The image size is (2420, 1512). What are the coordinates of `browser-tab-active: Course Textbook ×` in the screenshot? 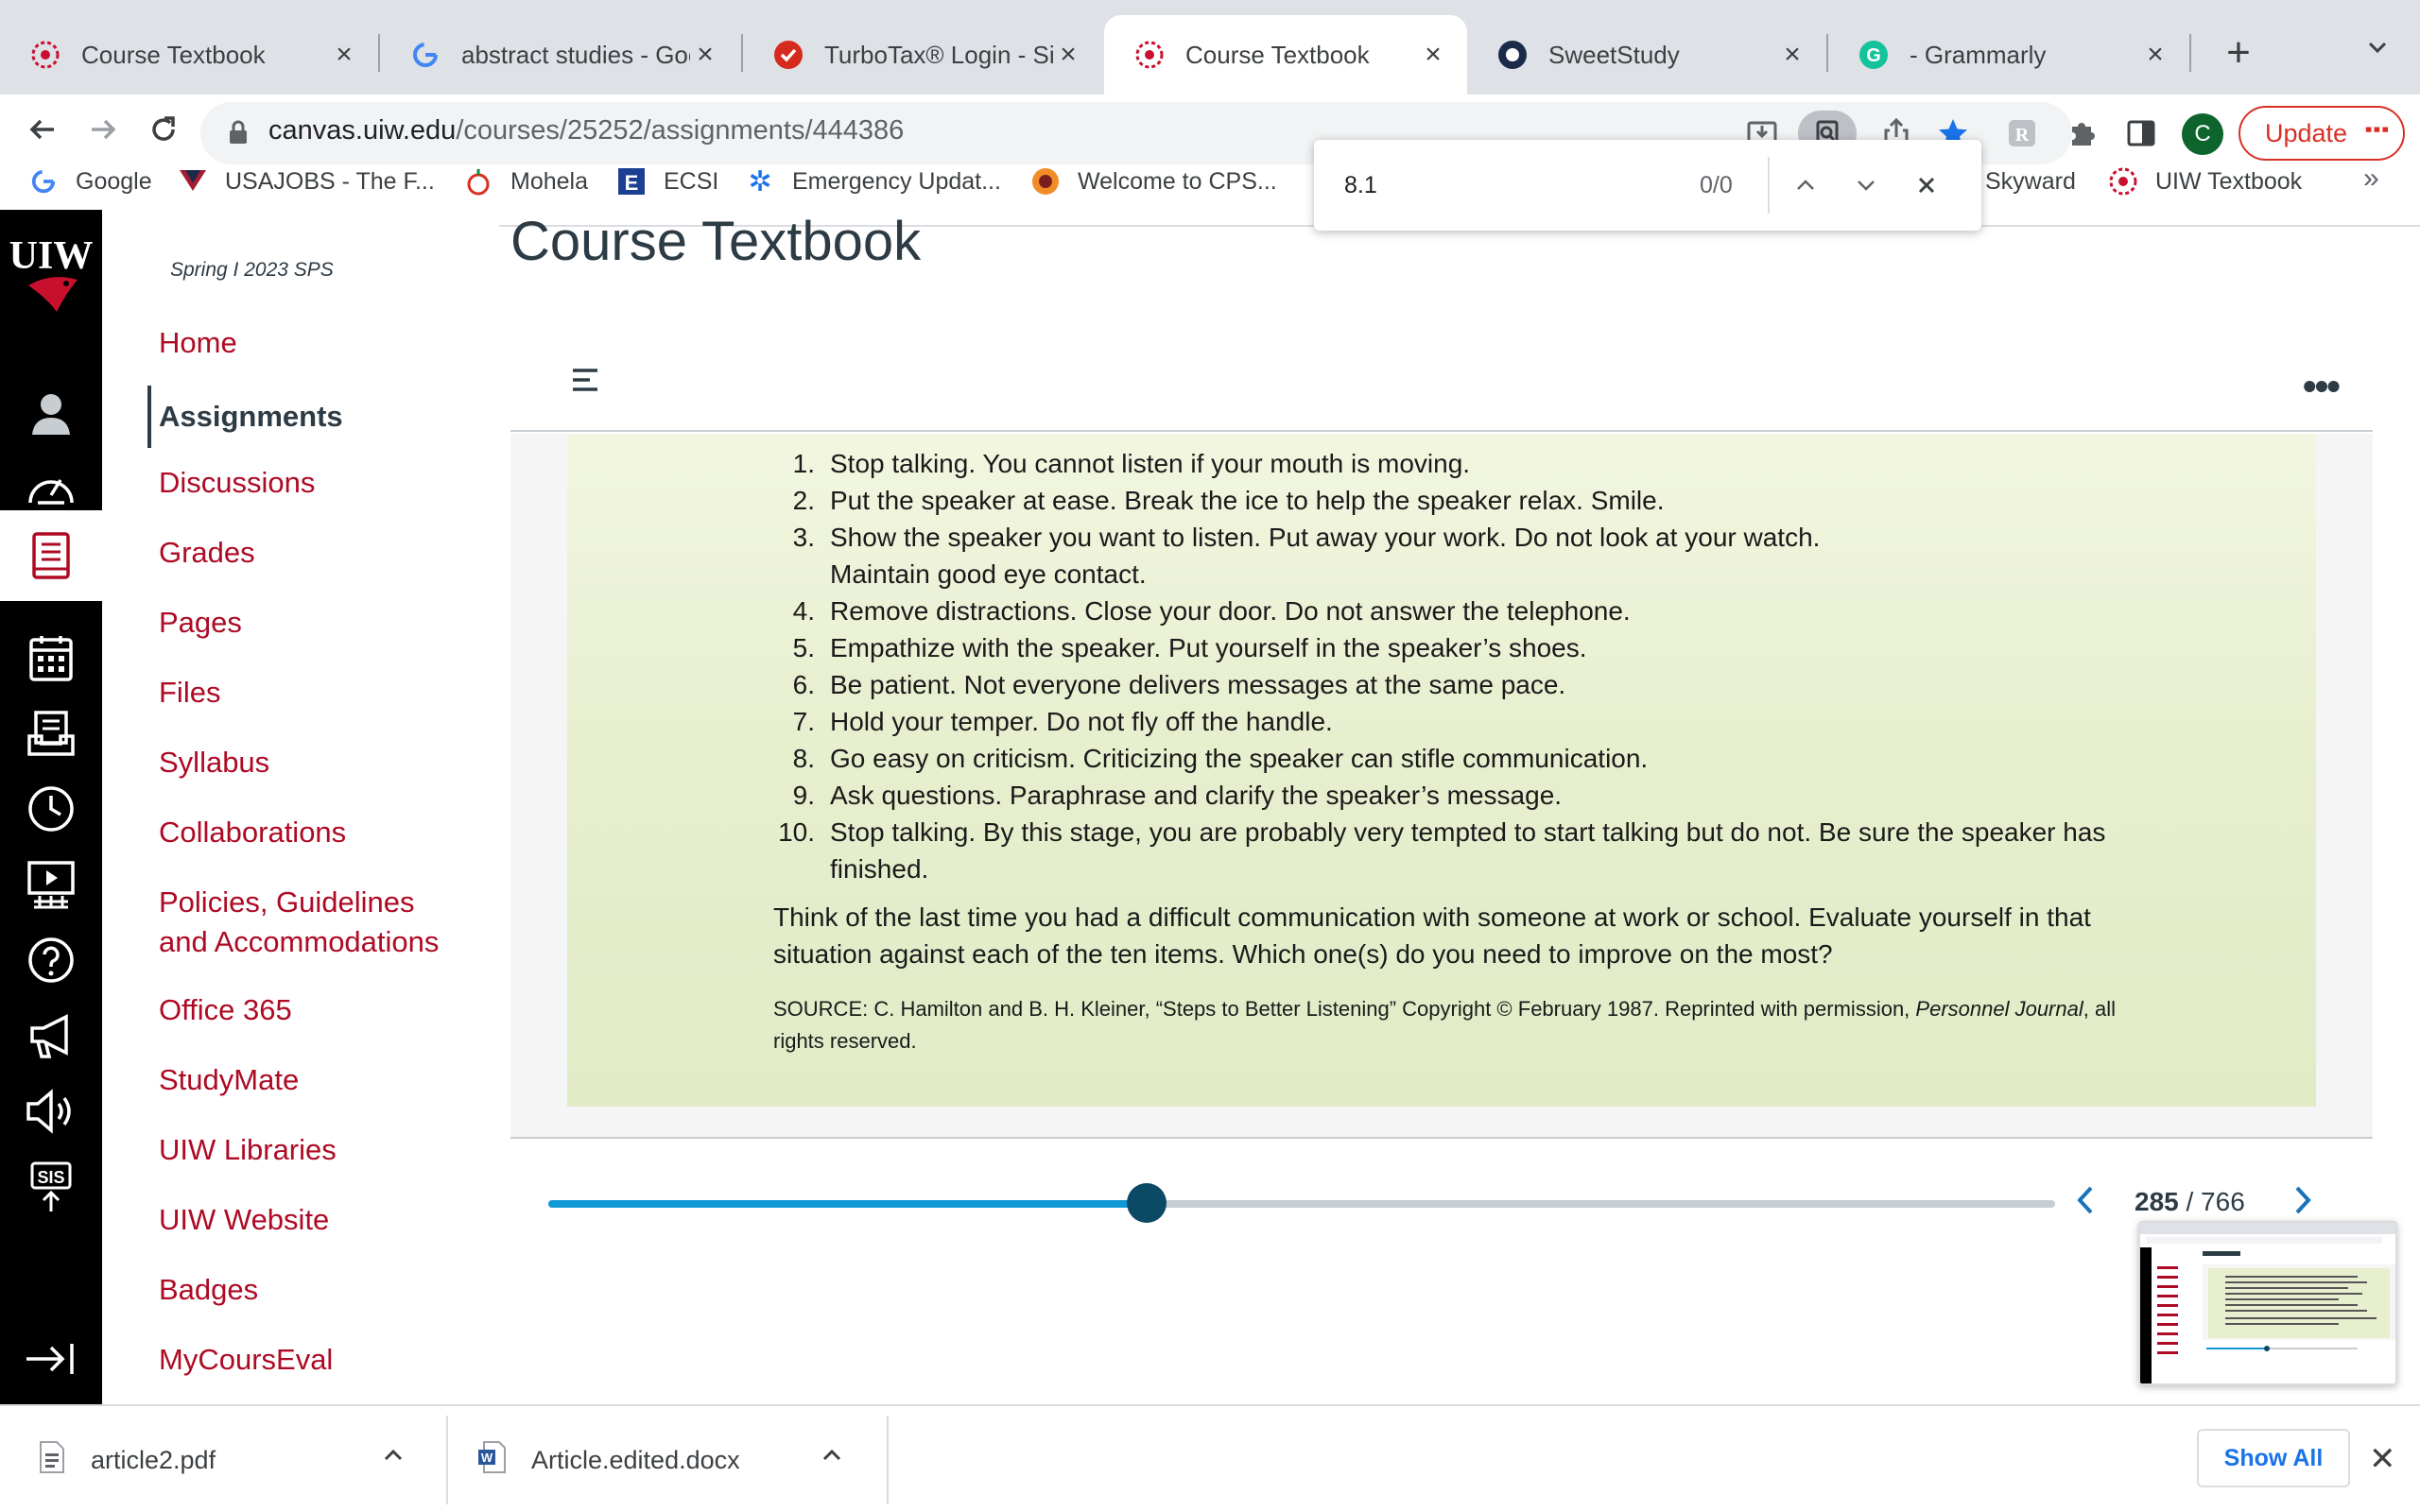 It's located at (1285, 54).